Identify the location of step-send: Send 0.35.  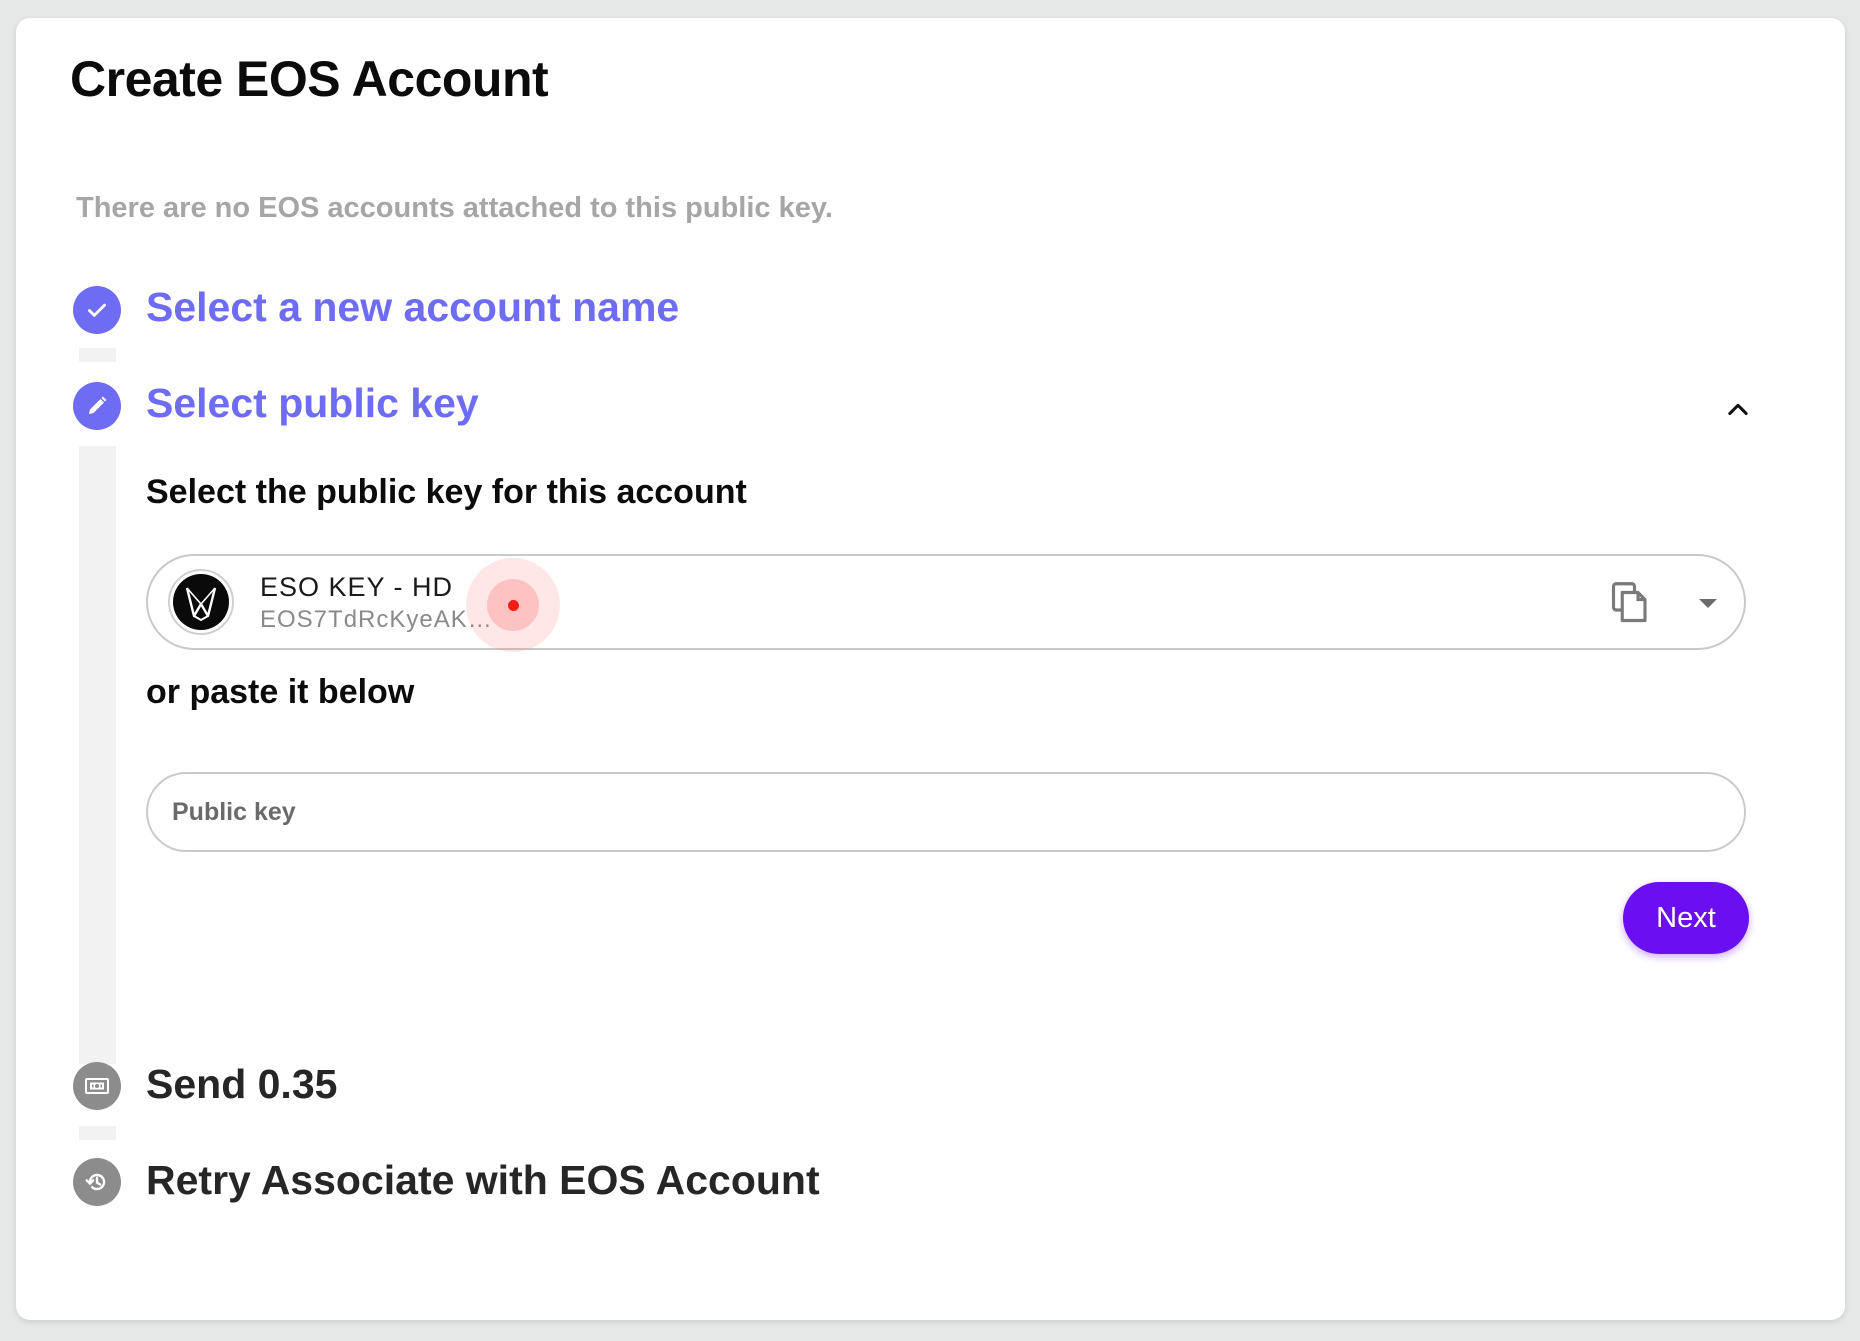
(241, 1084).